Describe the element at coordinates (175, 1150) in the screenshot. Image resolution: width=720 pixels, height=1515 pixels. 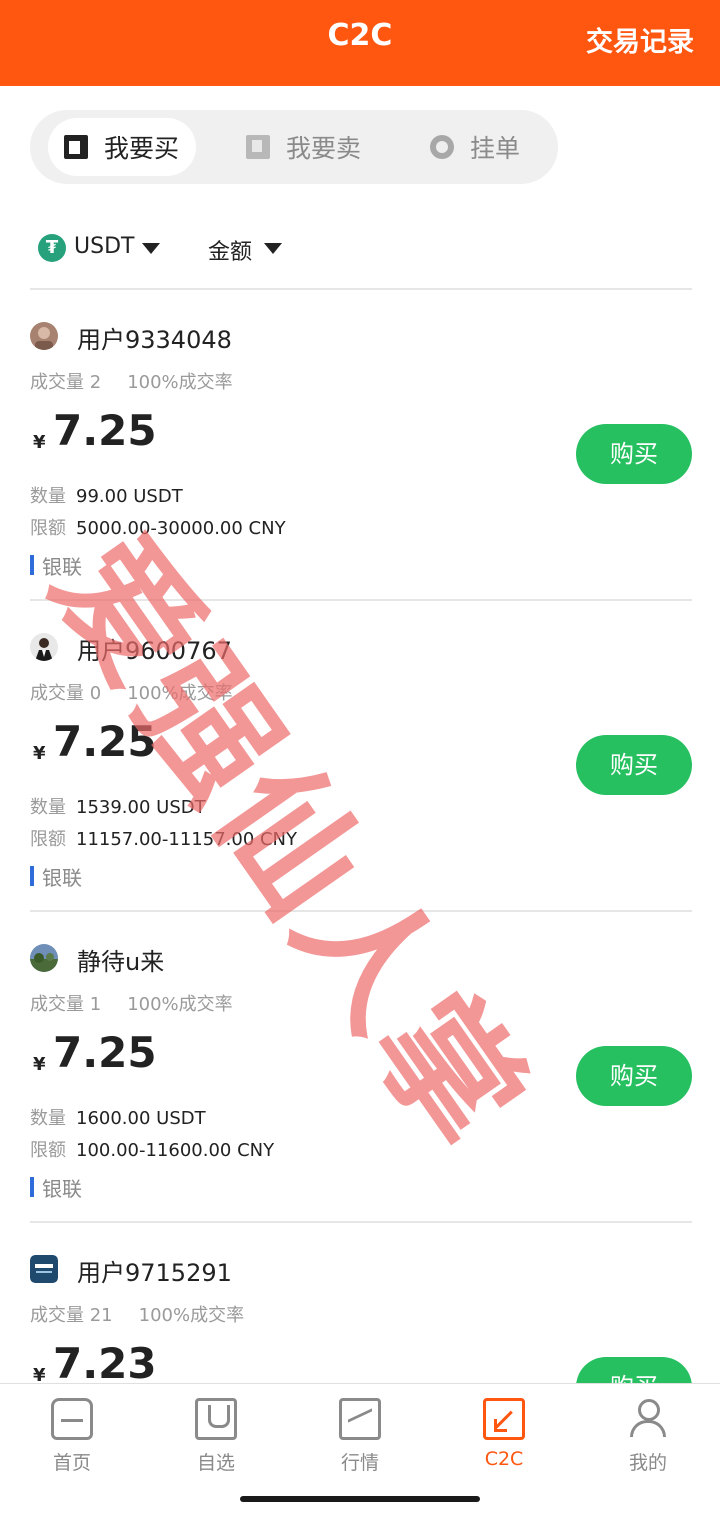
I see `limit-value: 100.00-11600.00 CNY` at that location.